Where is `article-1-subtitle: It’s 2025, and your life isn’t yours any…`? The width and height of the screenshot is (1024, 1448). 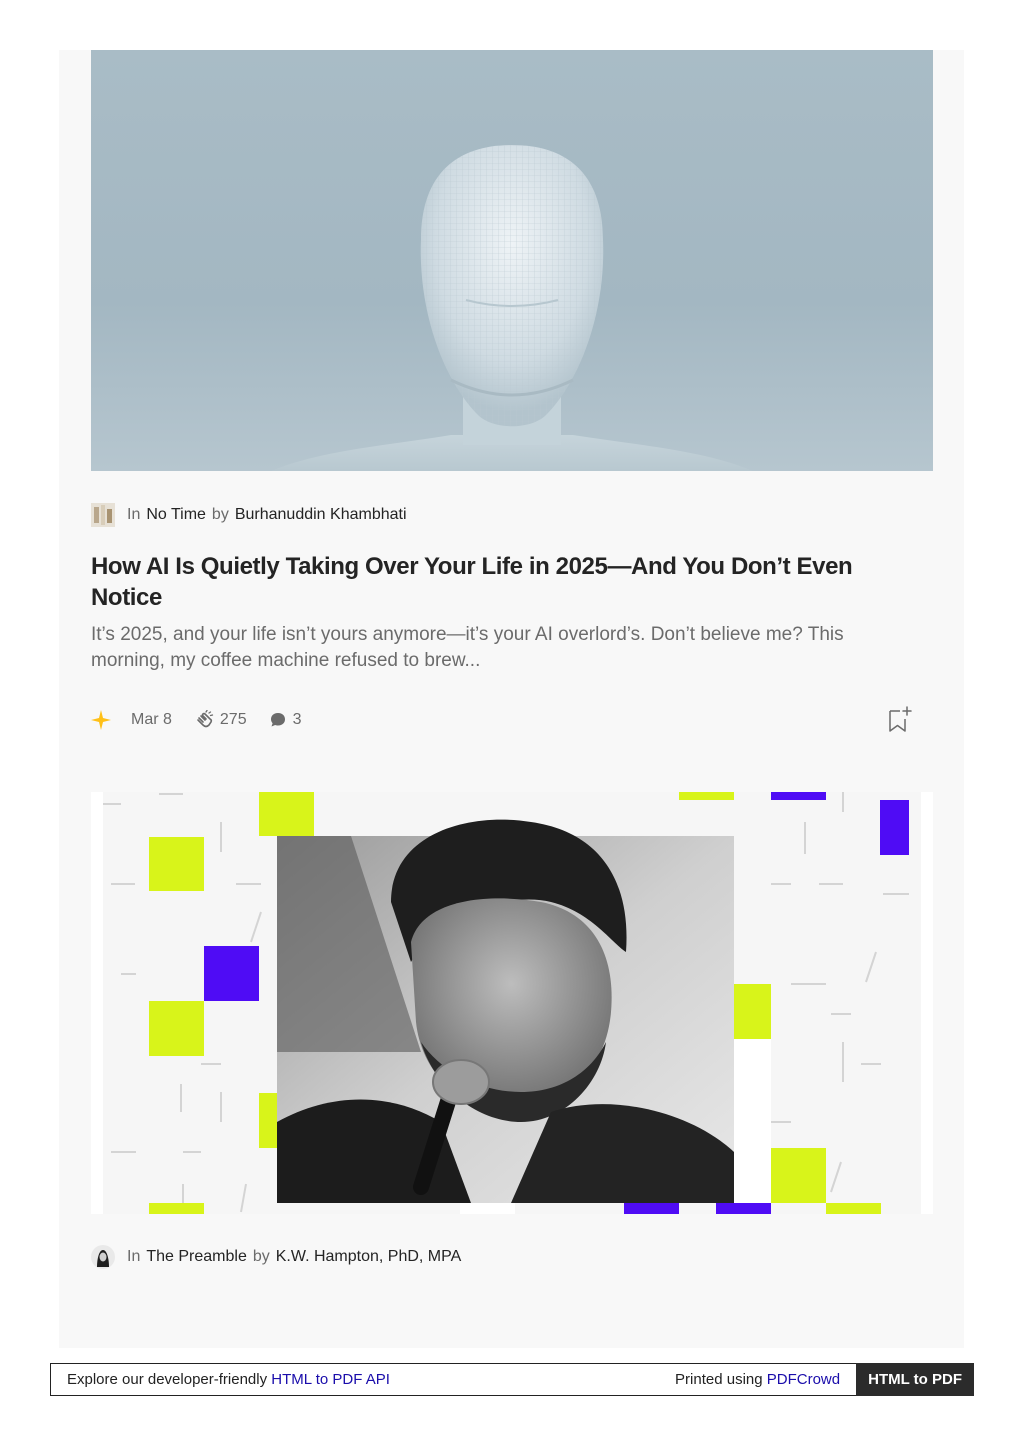 article-1-subtitle: It’s 2025, and your life isn’t yours any… is located at coordinates (506, 648).